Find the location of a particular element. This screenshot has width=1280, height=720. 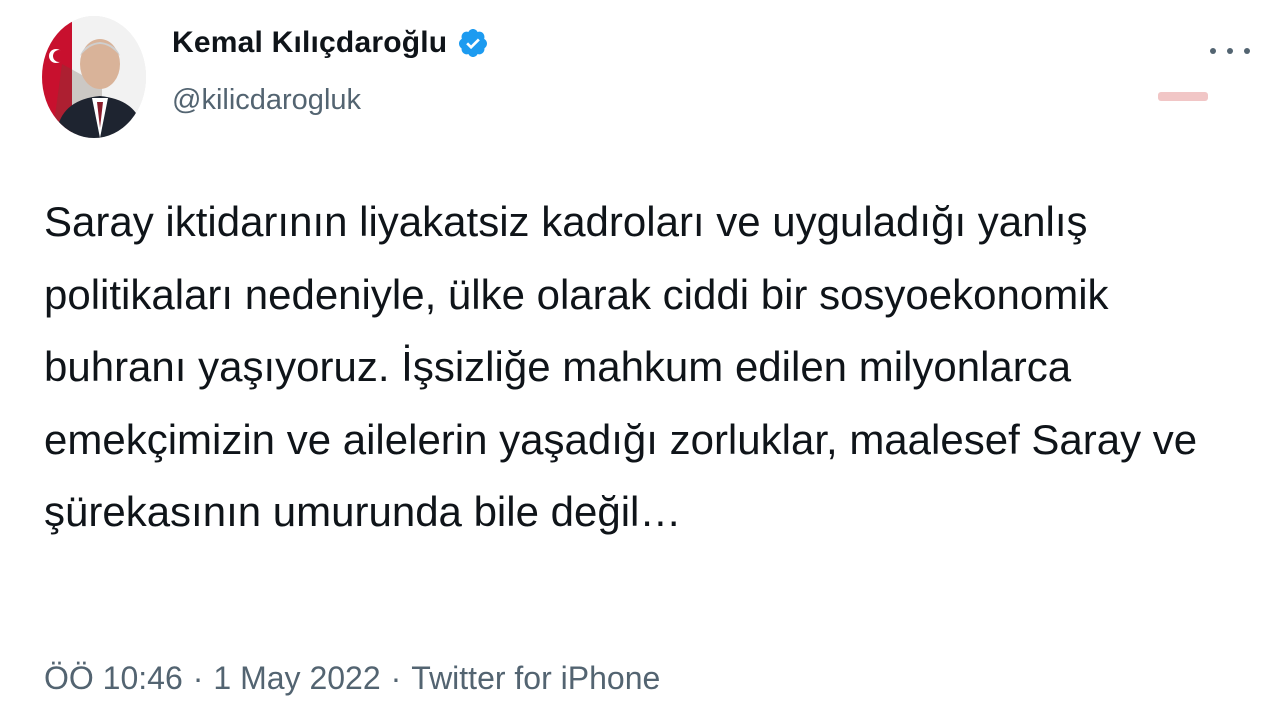

tweet-date: 1 May 2022 is located at coordinates (296, 678).